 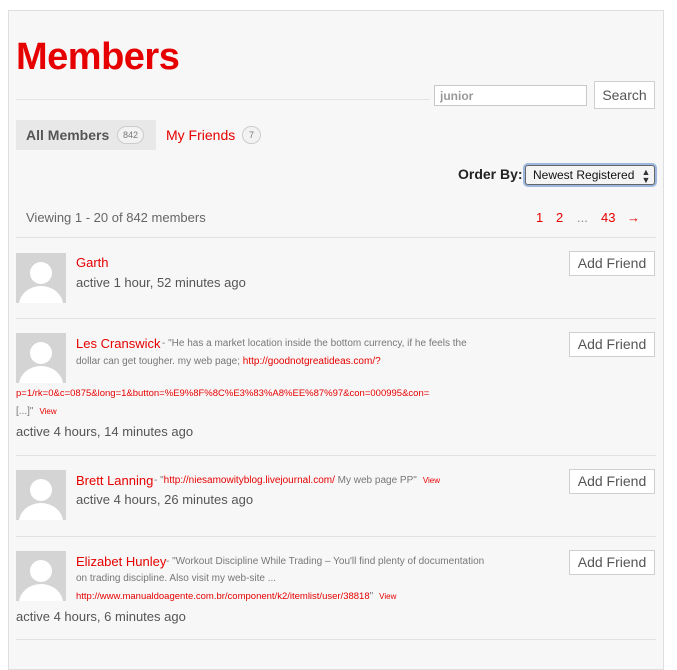 I want to click on page-link-2: 2, so click(x=559, y=217).